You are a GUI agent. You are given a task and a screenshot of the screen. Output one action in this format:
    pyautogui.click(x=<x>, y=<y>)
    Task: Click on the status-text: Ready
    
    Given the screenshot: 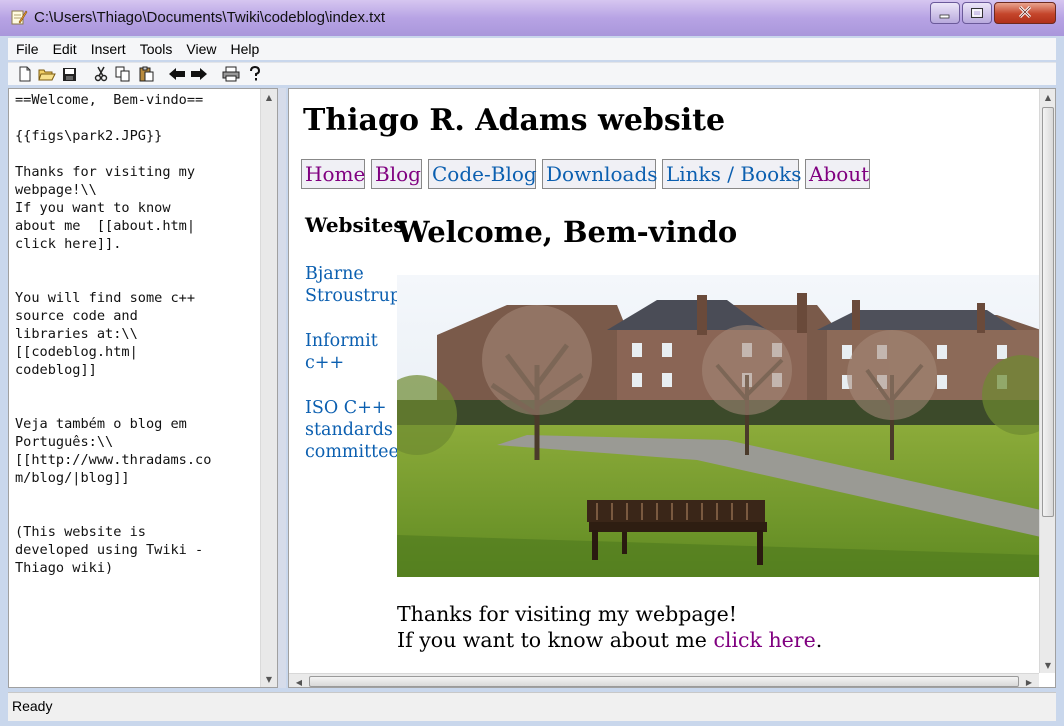 What is the action you would take?
    pyautogui.click(x=32, y=706)
    